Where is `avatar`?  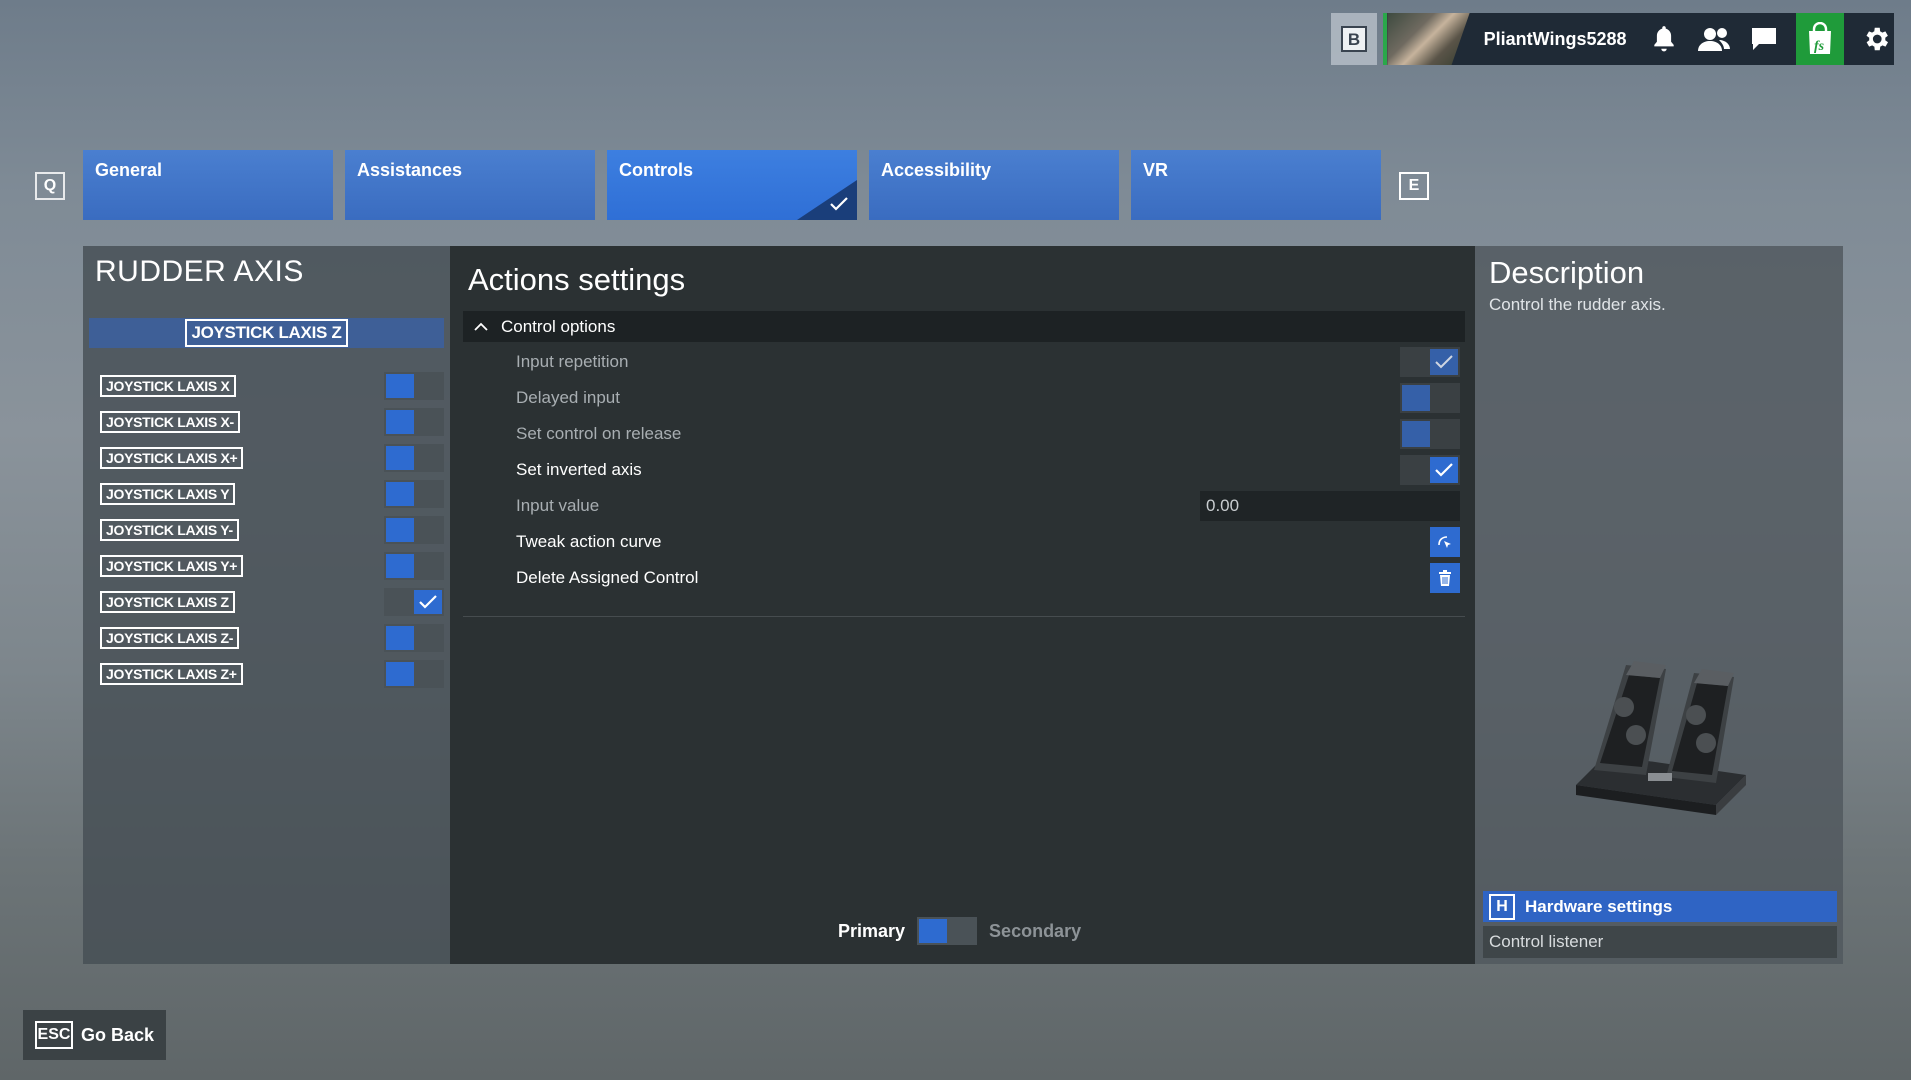 avatar is located at coordinates (1428, 39).